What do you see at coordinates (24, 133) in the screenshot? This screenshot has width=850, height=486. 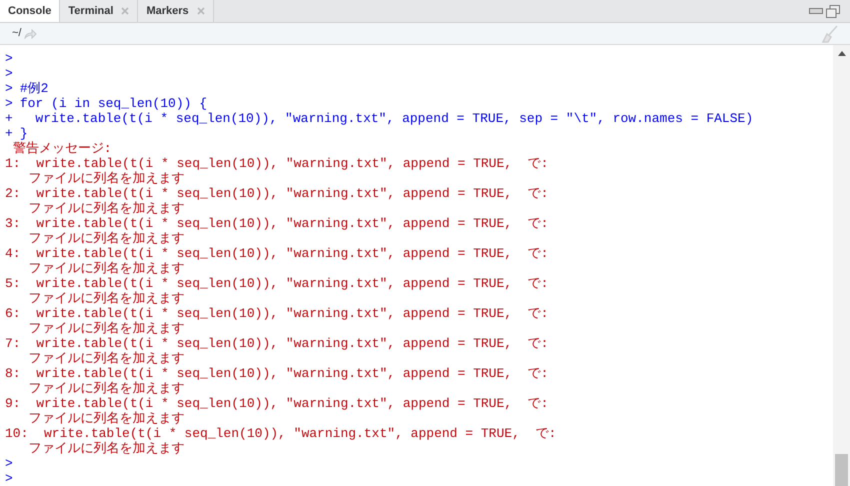 I see `console-code: }` at bounding box center [24, 133].